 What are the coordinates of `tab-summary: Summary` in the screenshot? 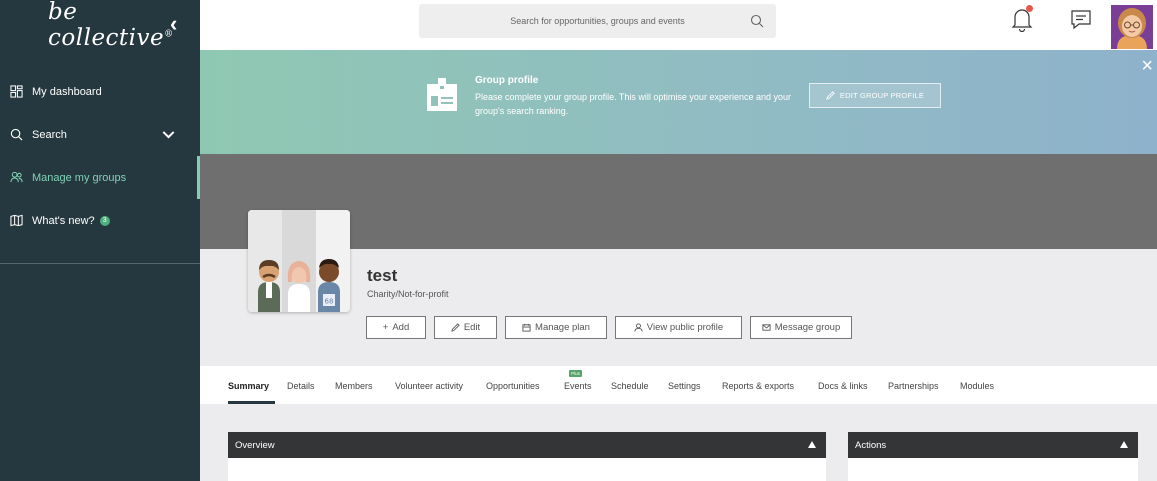 It's located at (248, 386).